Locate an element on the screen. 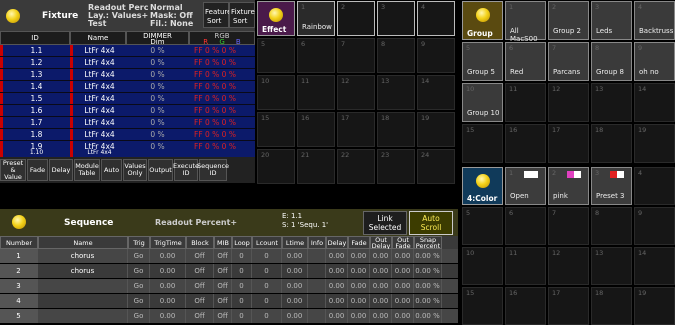 Image resolution: width=675 pixels, height=325 pixels. effect-slot: 6 is located at coordinates (316, 55).